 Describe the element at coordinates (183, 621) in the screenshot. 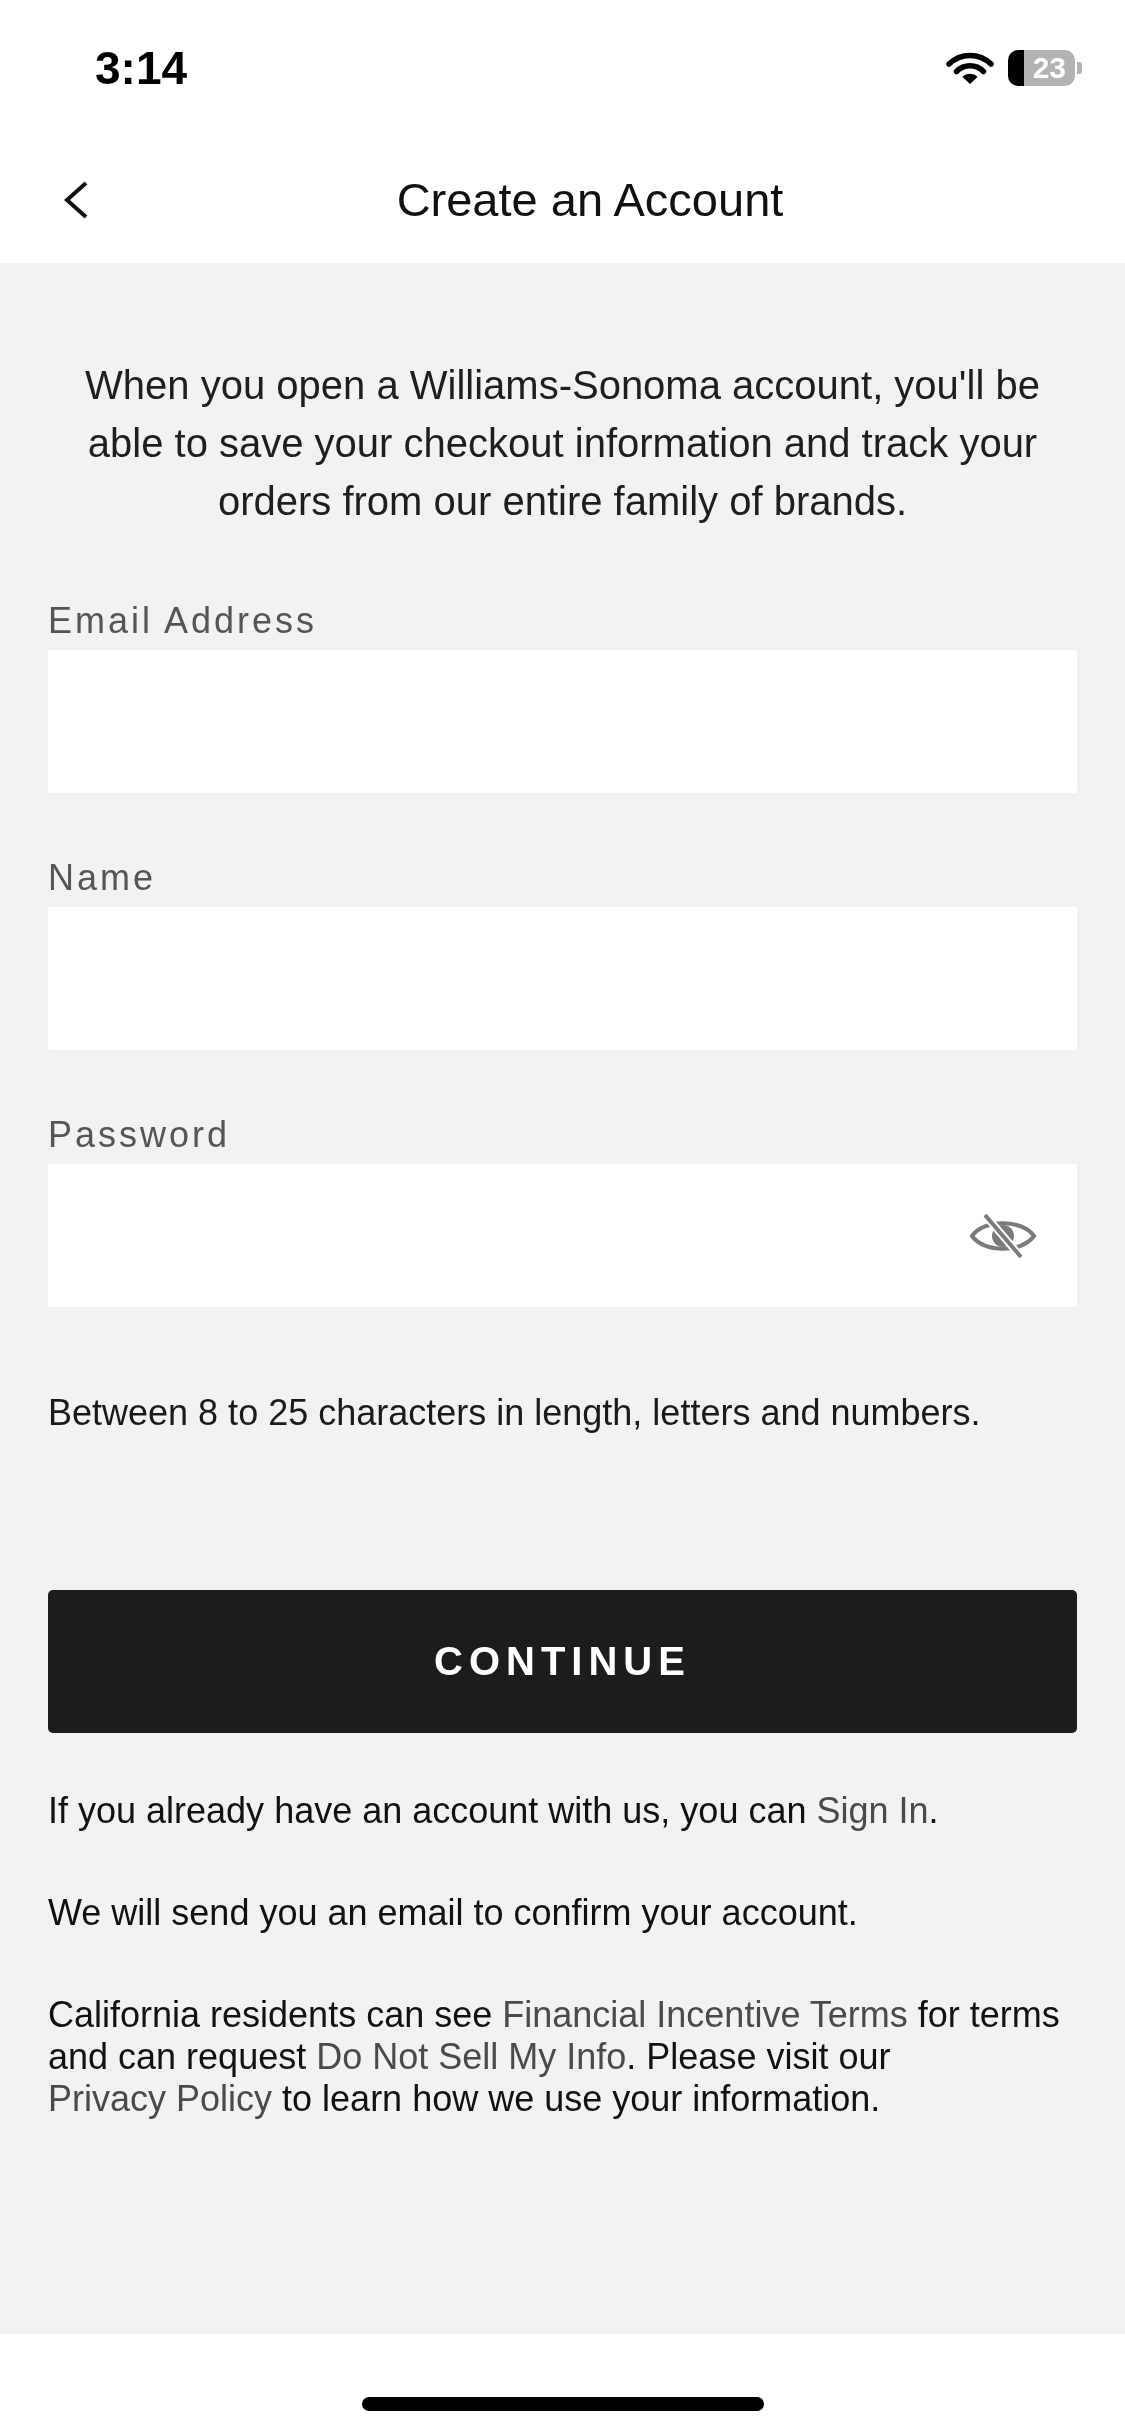

I see `field-label: Email Address` at that location.